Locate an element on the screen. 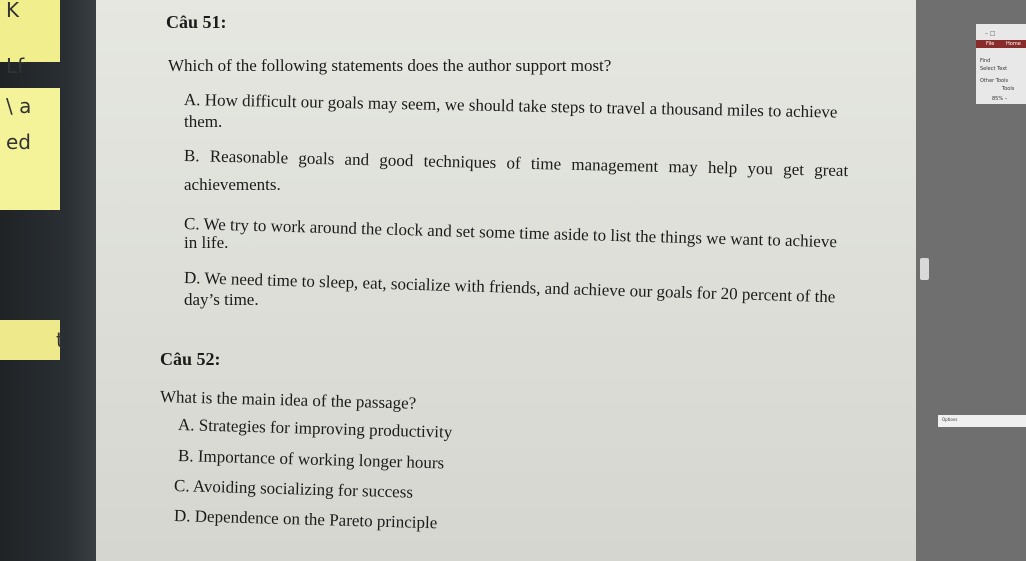 This screenshot has height=561, width=1026. sticky-note: t is located at coordinates (32, 340).